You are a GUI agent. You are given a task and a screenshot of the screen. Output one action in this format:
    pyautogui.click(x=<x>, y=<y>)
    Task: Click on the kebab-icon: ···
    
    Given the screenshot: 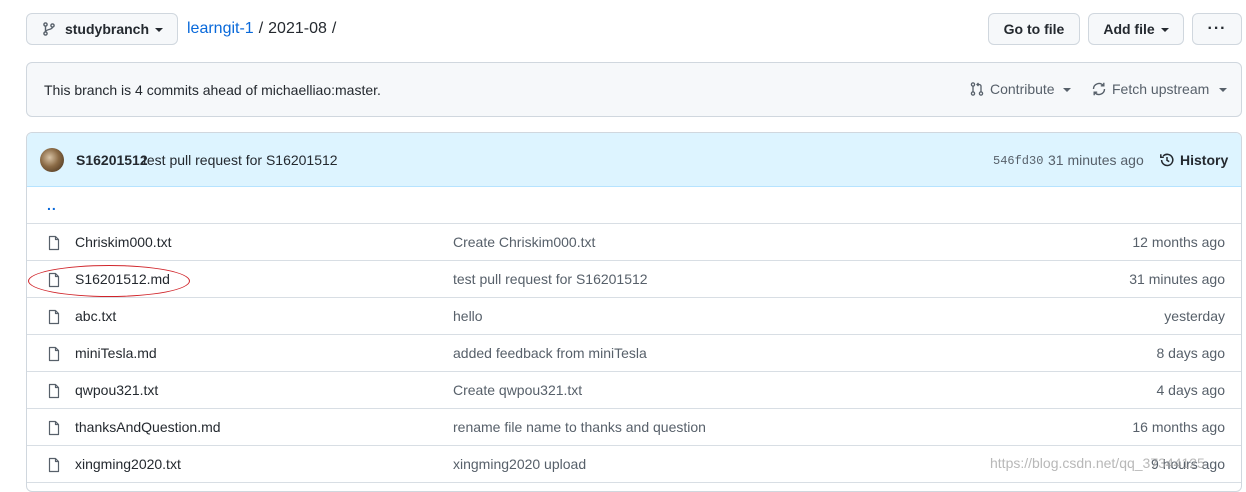 What is the action you would take?
    pyautogui.click(x=1217, y=28)
    